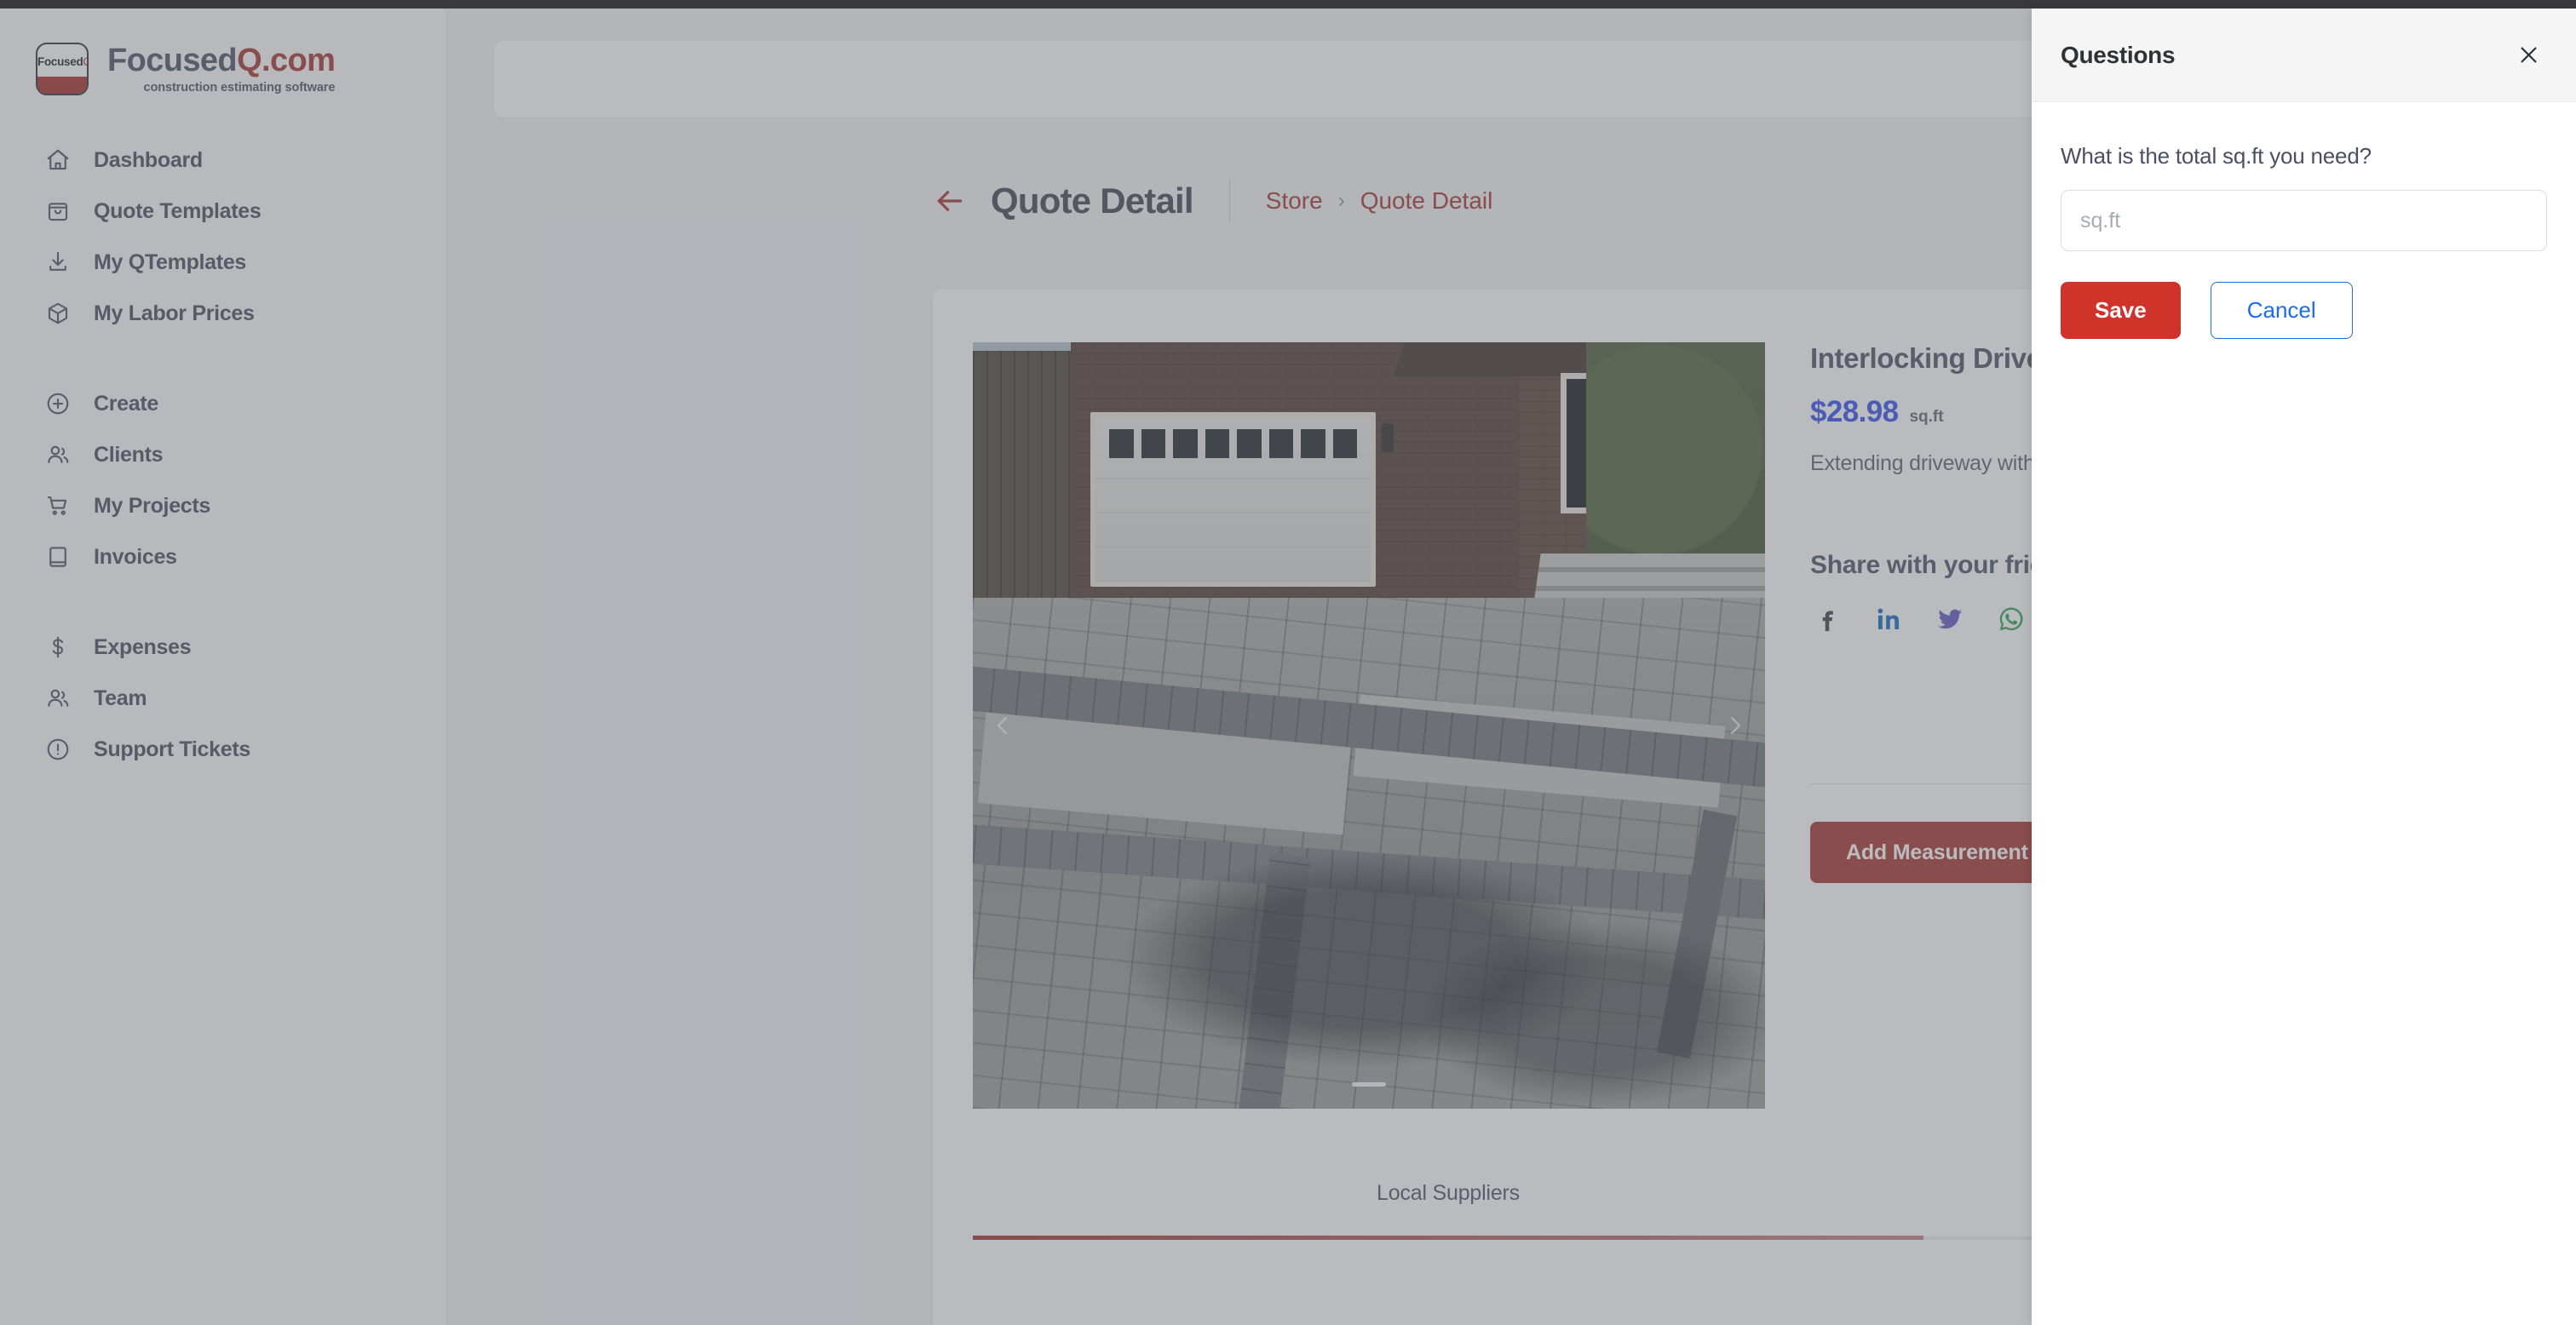  Describe the element at coordinates (1855, 411) in the screenshot. I see `product-price: $28.98` at that location.